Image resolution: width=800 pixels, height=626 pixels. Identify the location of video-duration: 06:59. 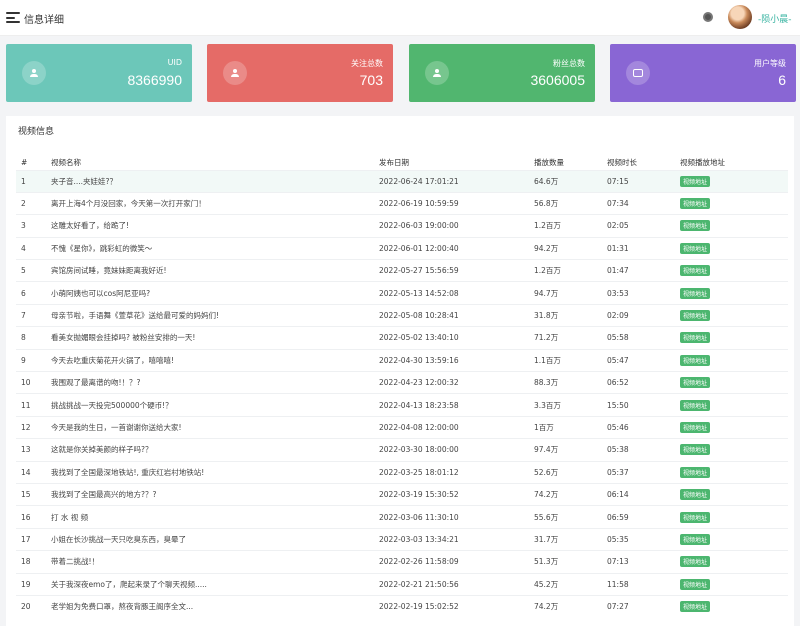
(643, 517).